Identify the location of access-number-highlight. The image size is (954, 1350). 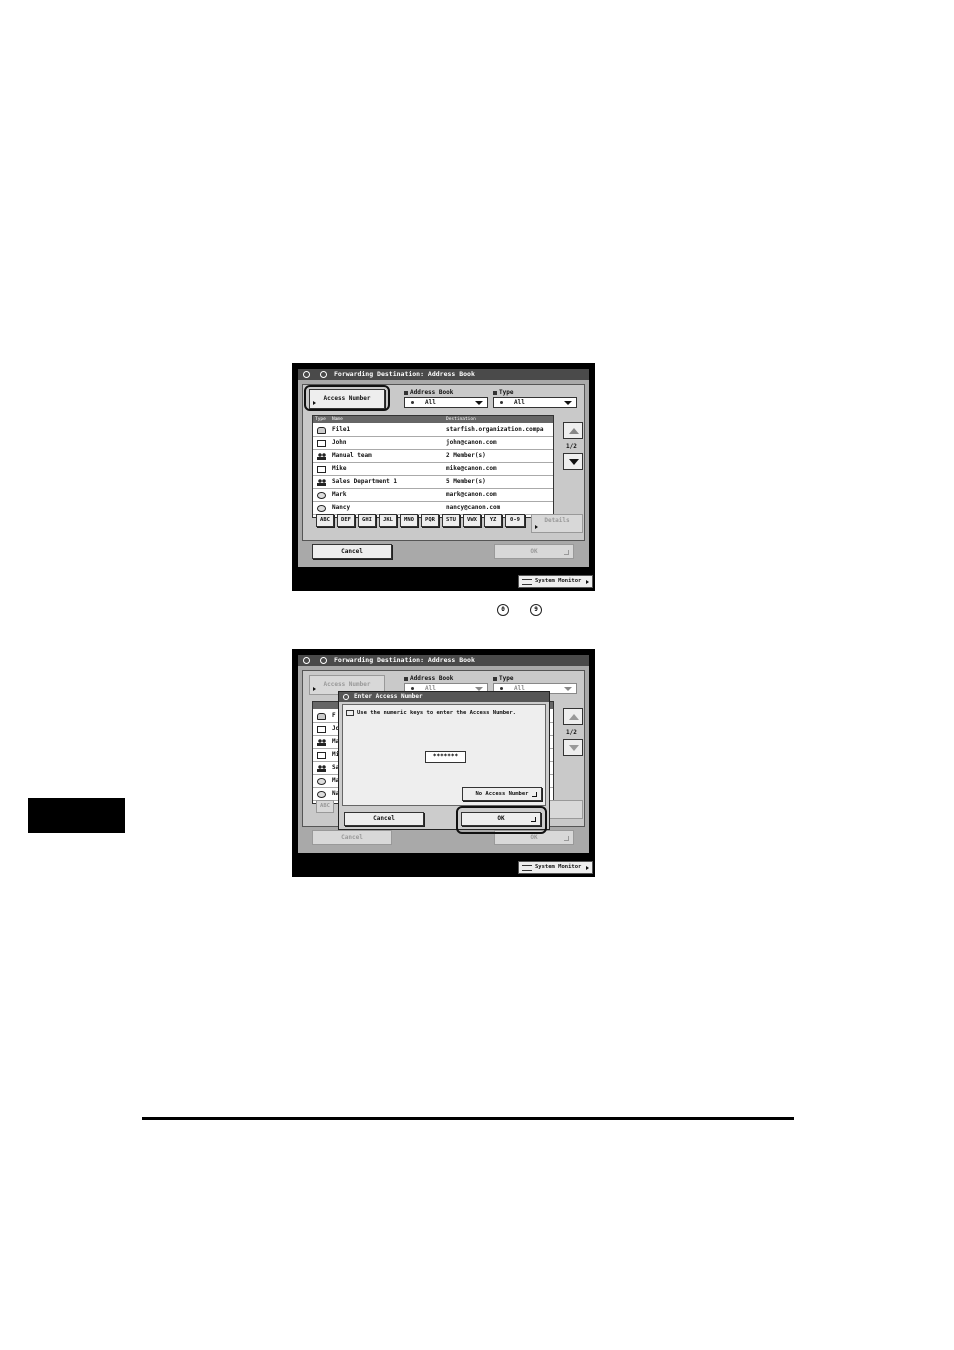
(347, 398).